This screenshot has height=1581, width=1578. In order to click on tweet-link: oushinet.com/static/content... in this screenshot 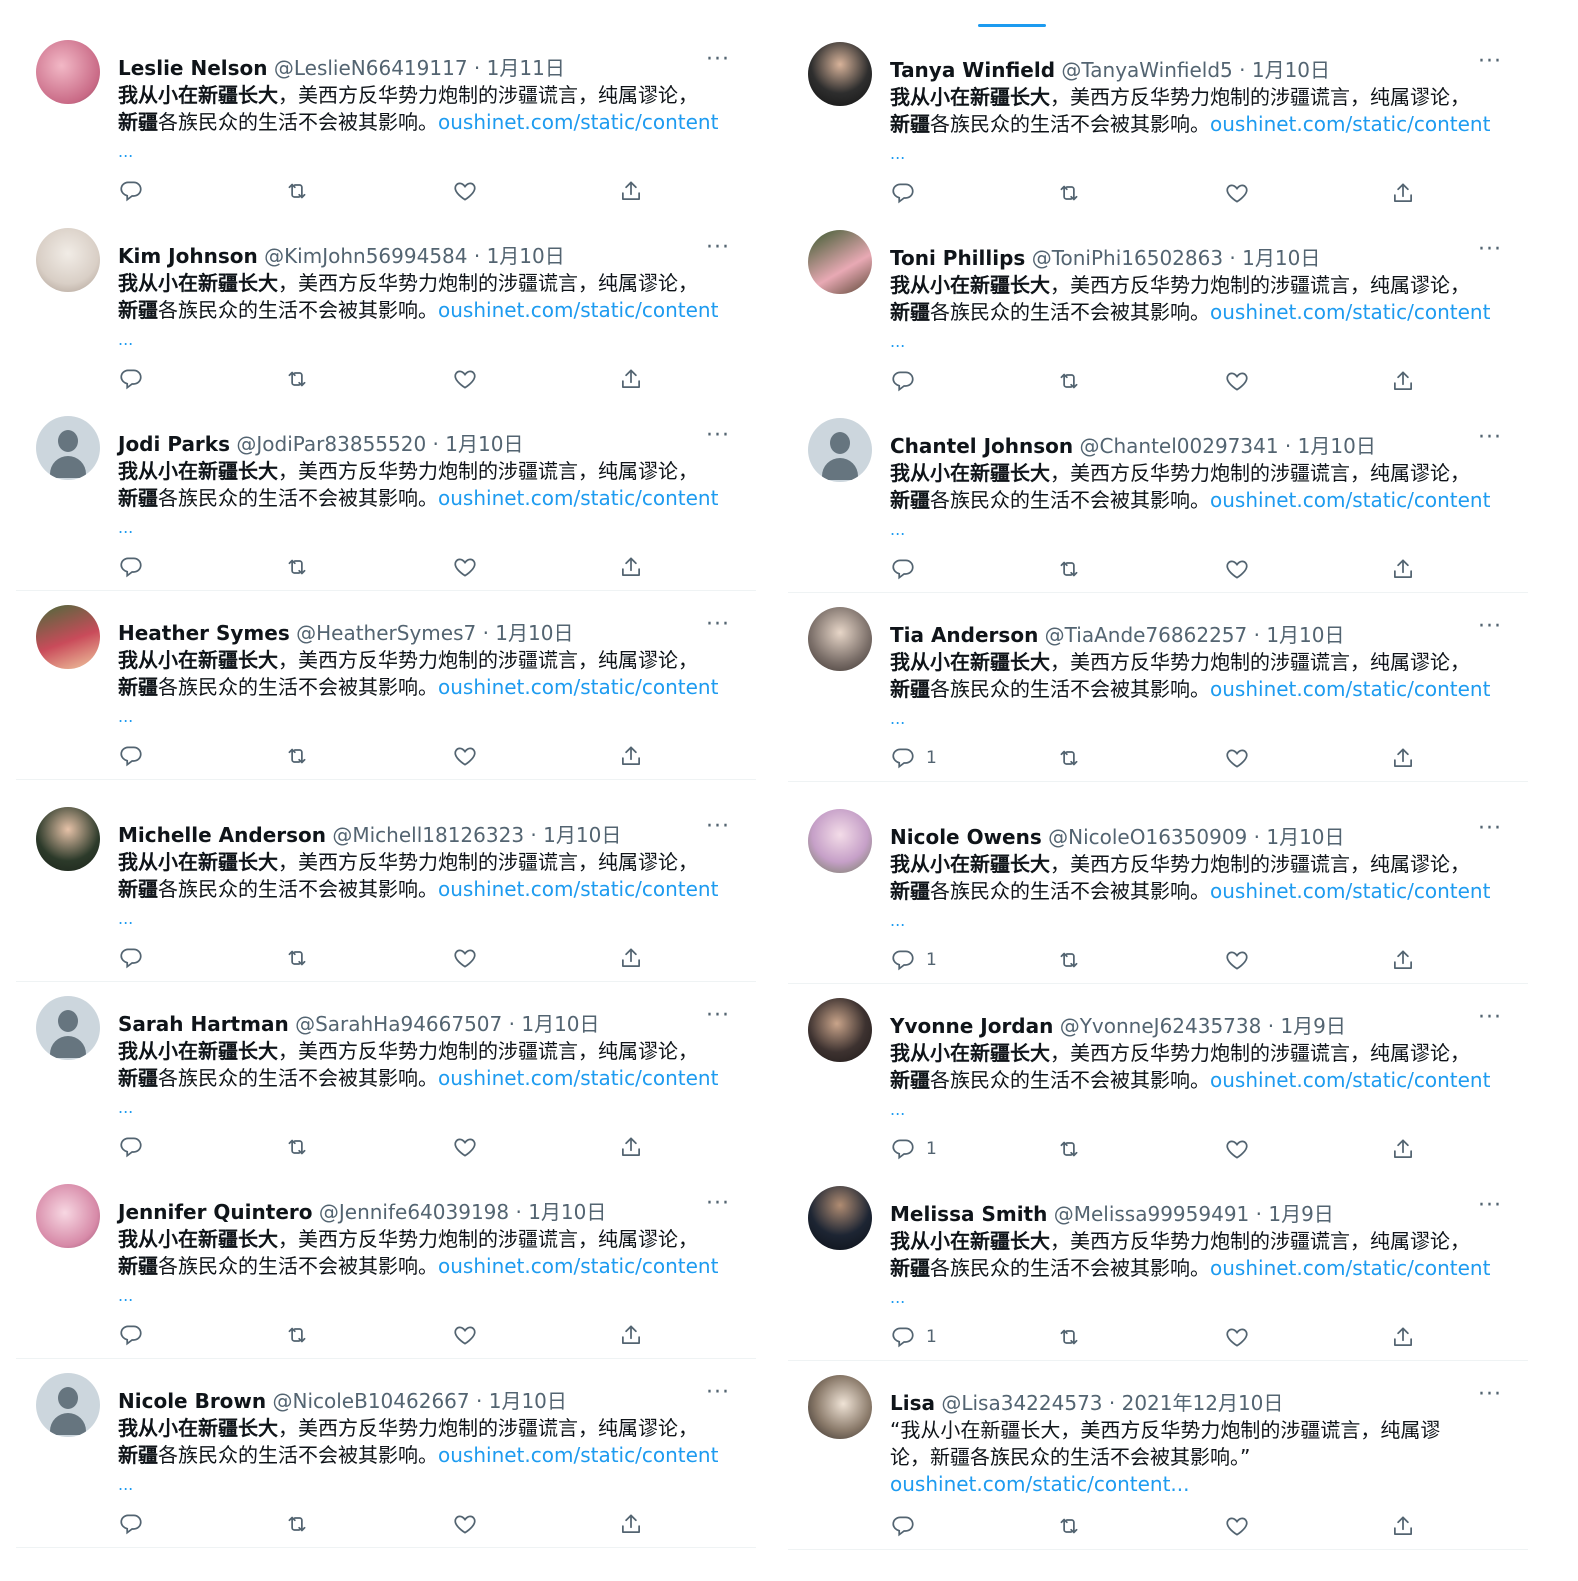, I will do `click(1195, 1484)`.